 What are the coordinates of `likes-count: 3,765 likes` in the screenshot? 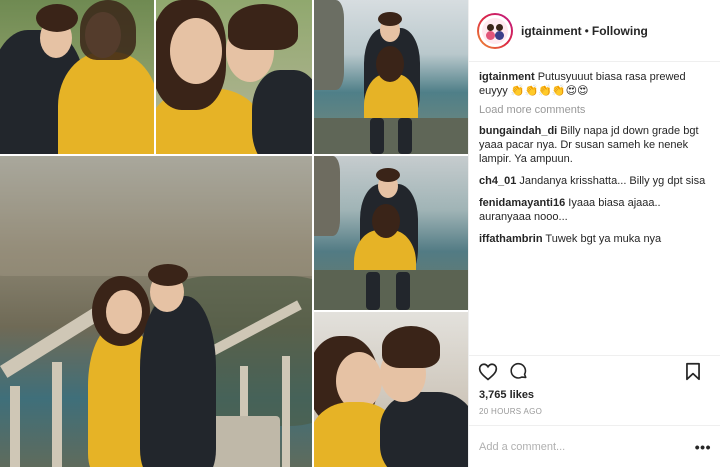 It's located at (506, 395).